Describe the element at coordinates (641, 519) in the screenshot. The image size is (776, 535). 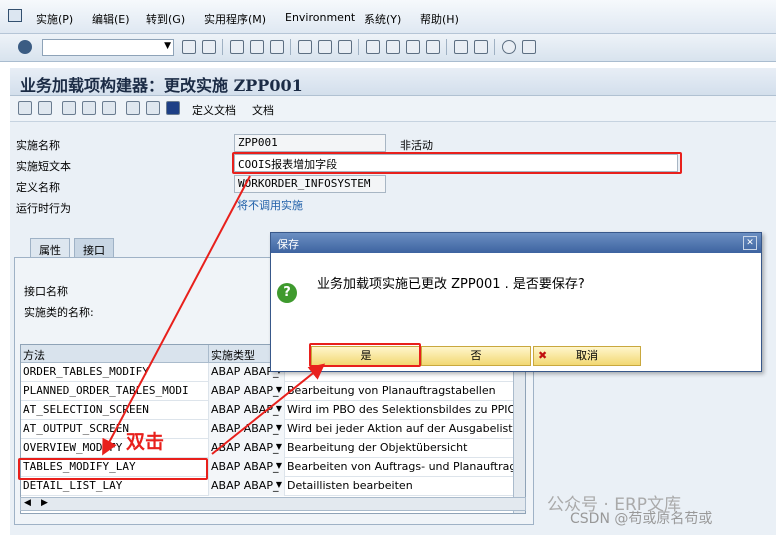
I see `watermark-csdn: CSDN @苟或原名苟或` at that location.